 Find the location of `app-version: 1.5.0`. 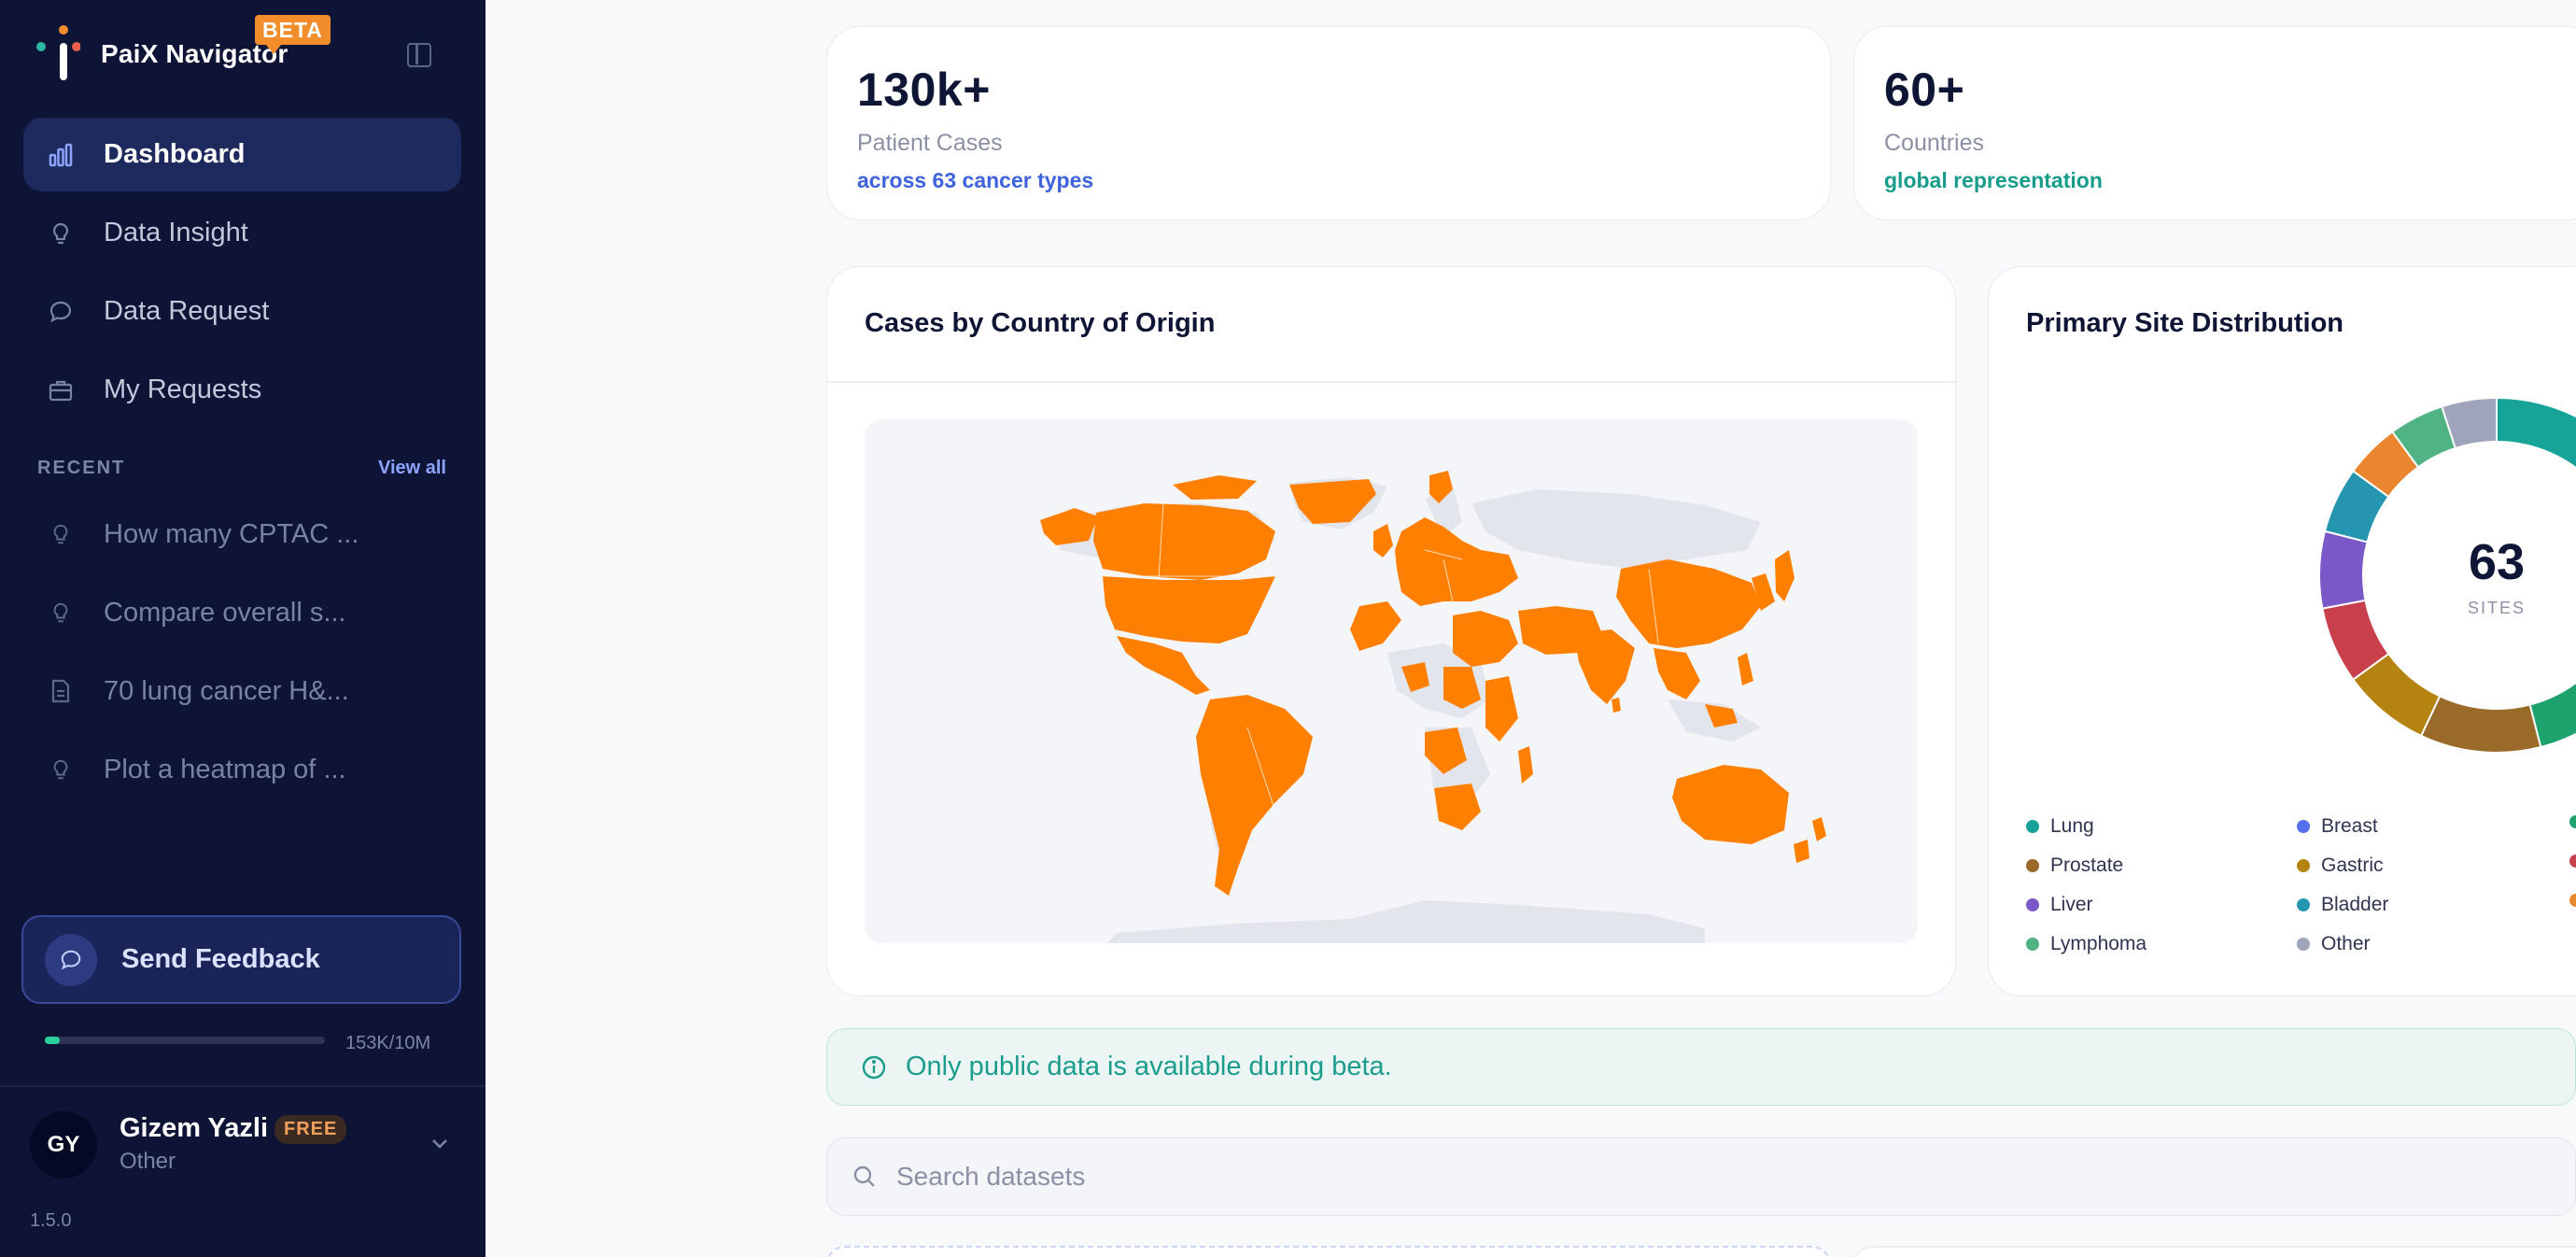

app-version: 1.5.0 is located at coordinates (51, 1220).